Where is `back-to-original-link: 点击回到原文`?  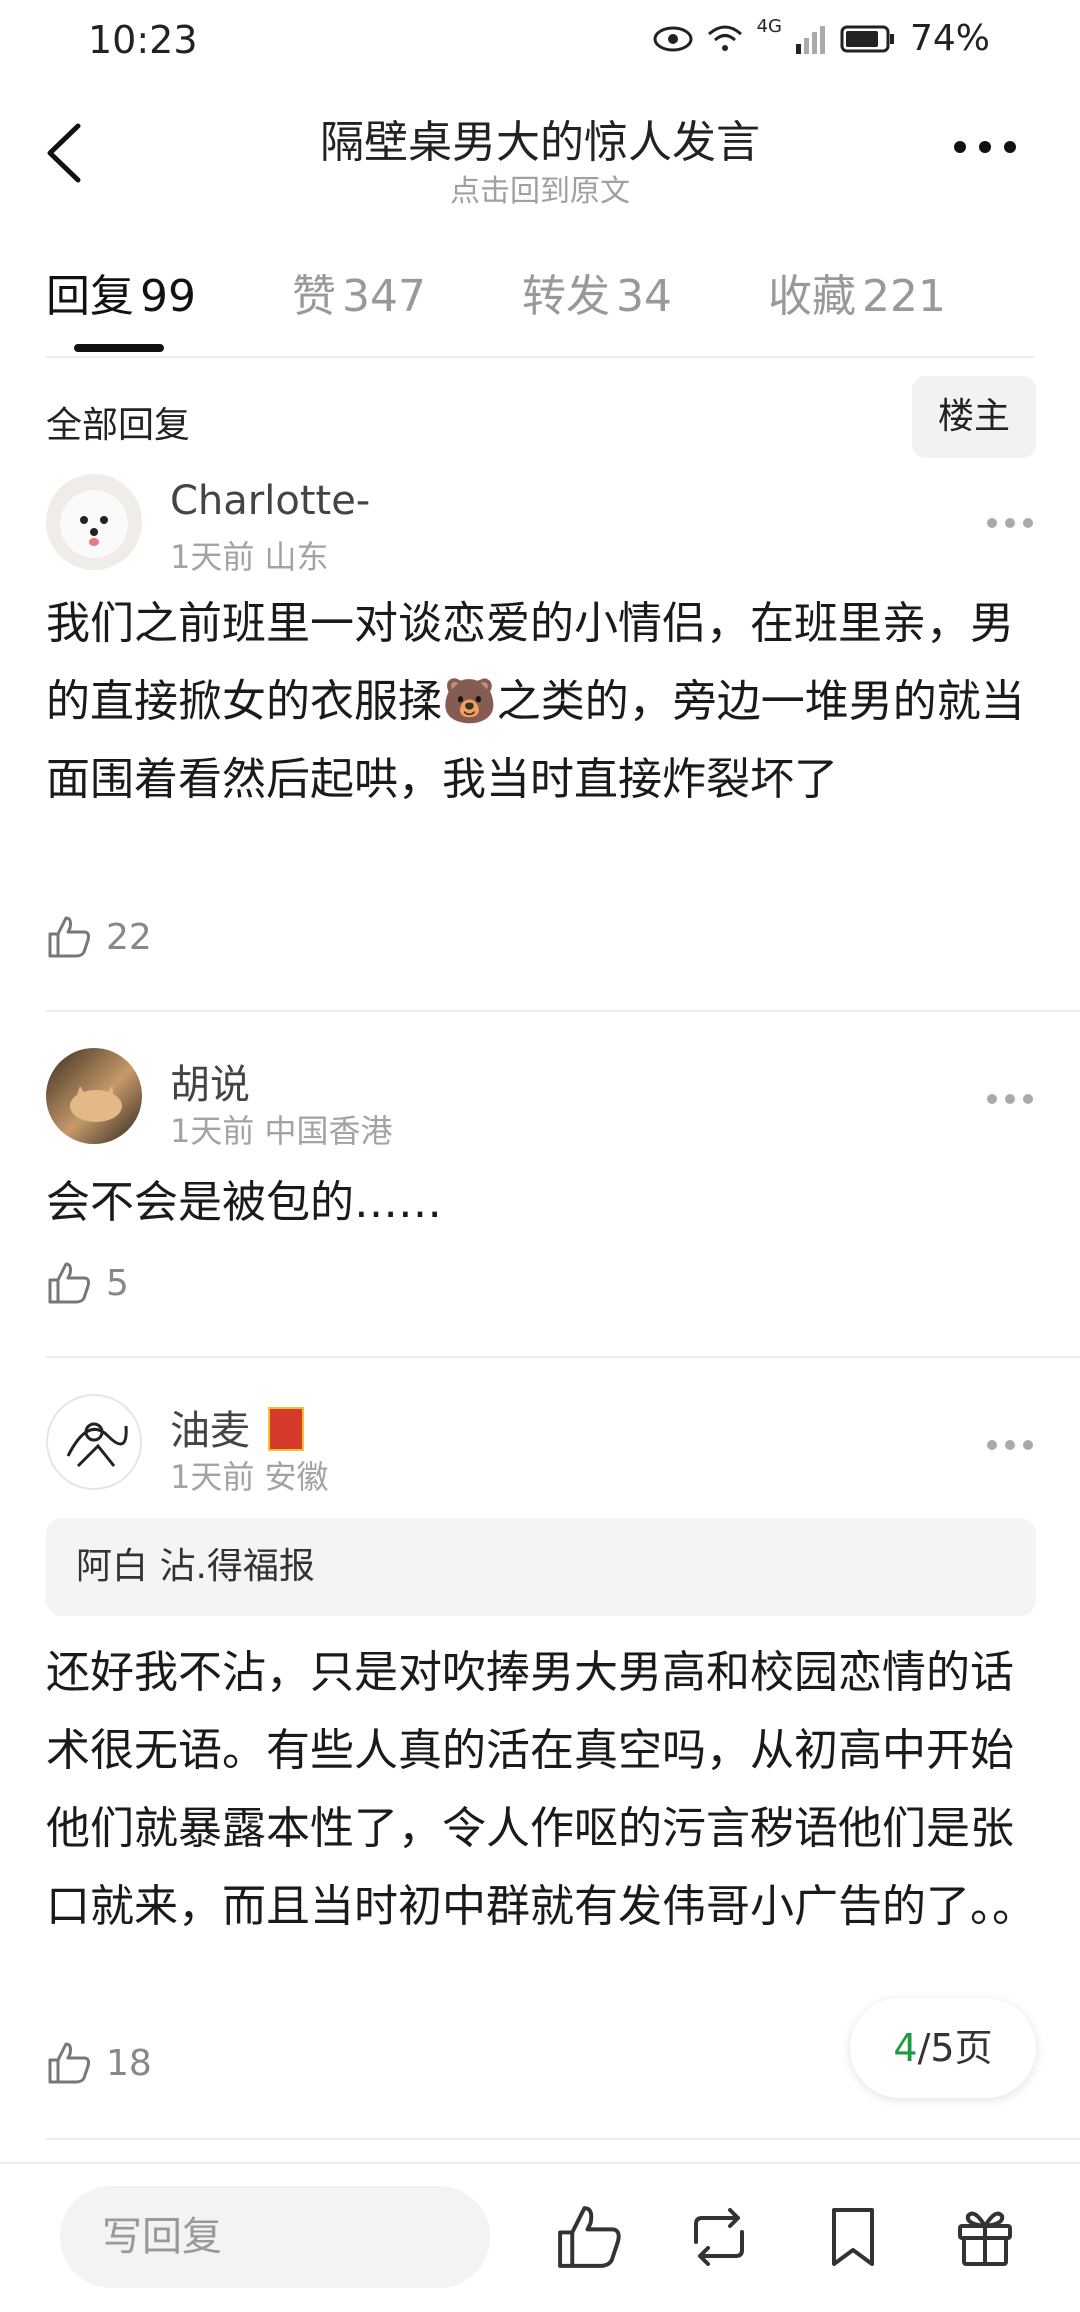 back-to-original-link: 点击回到原文 is located at coordinates (540, 188).